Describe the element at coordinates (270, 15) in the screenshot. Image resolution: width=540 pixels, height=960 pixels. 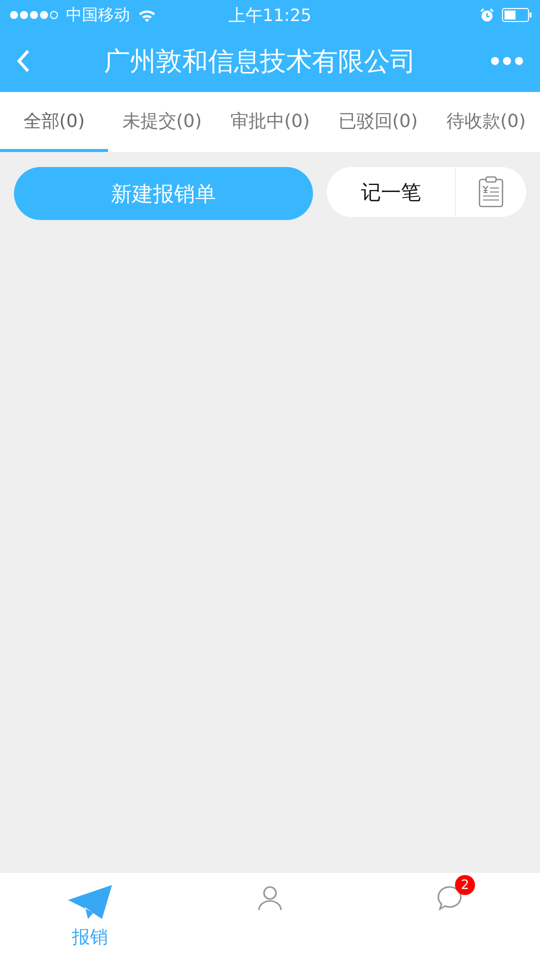
I see `status-time: 上午11:25` at that location.